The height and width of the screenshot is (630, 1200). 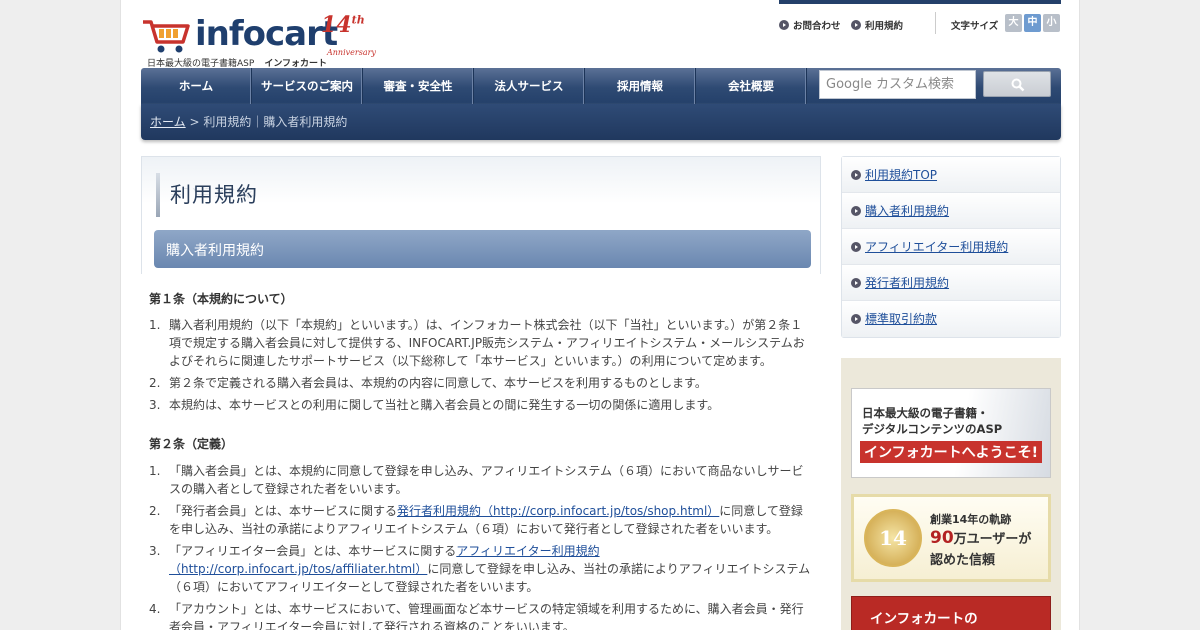 I want to click on contact-link: お問合わせ, so click(x=810, y=25).